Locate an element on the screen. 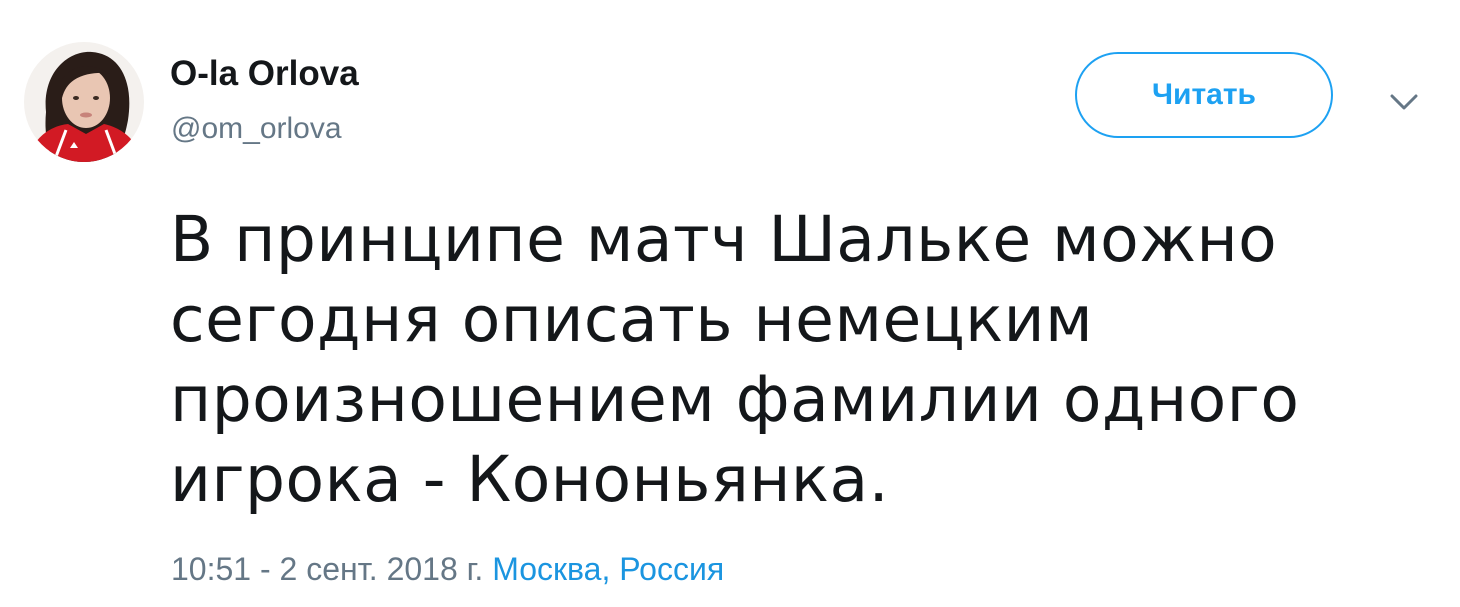 The width and height of the screenshot is (1460, 607). tweet-metadata: 10:51 - 2 сент. 2018 г. Москва, Россия is located at coordinates (447, 569).